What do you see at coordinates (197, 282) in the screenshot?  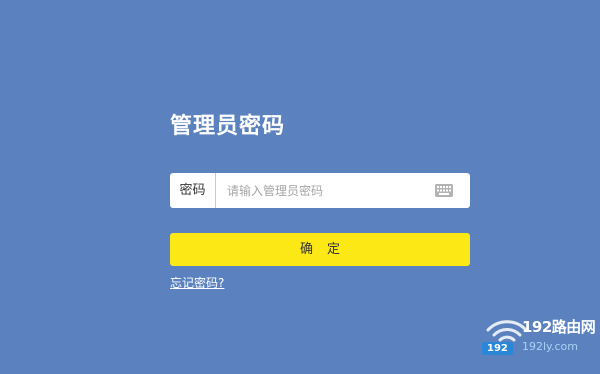 I see `forgot-password-link: 忘记密码?` at bounding box center [197, 282].